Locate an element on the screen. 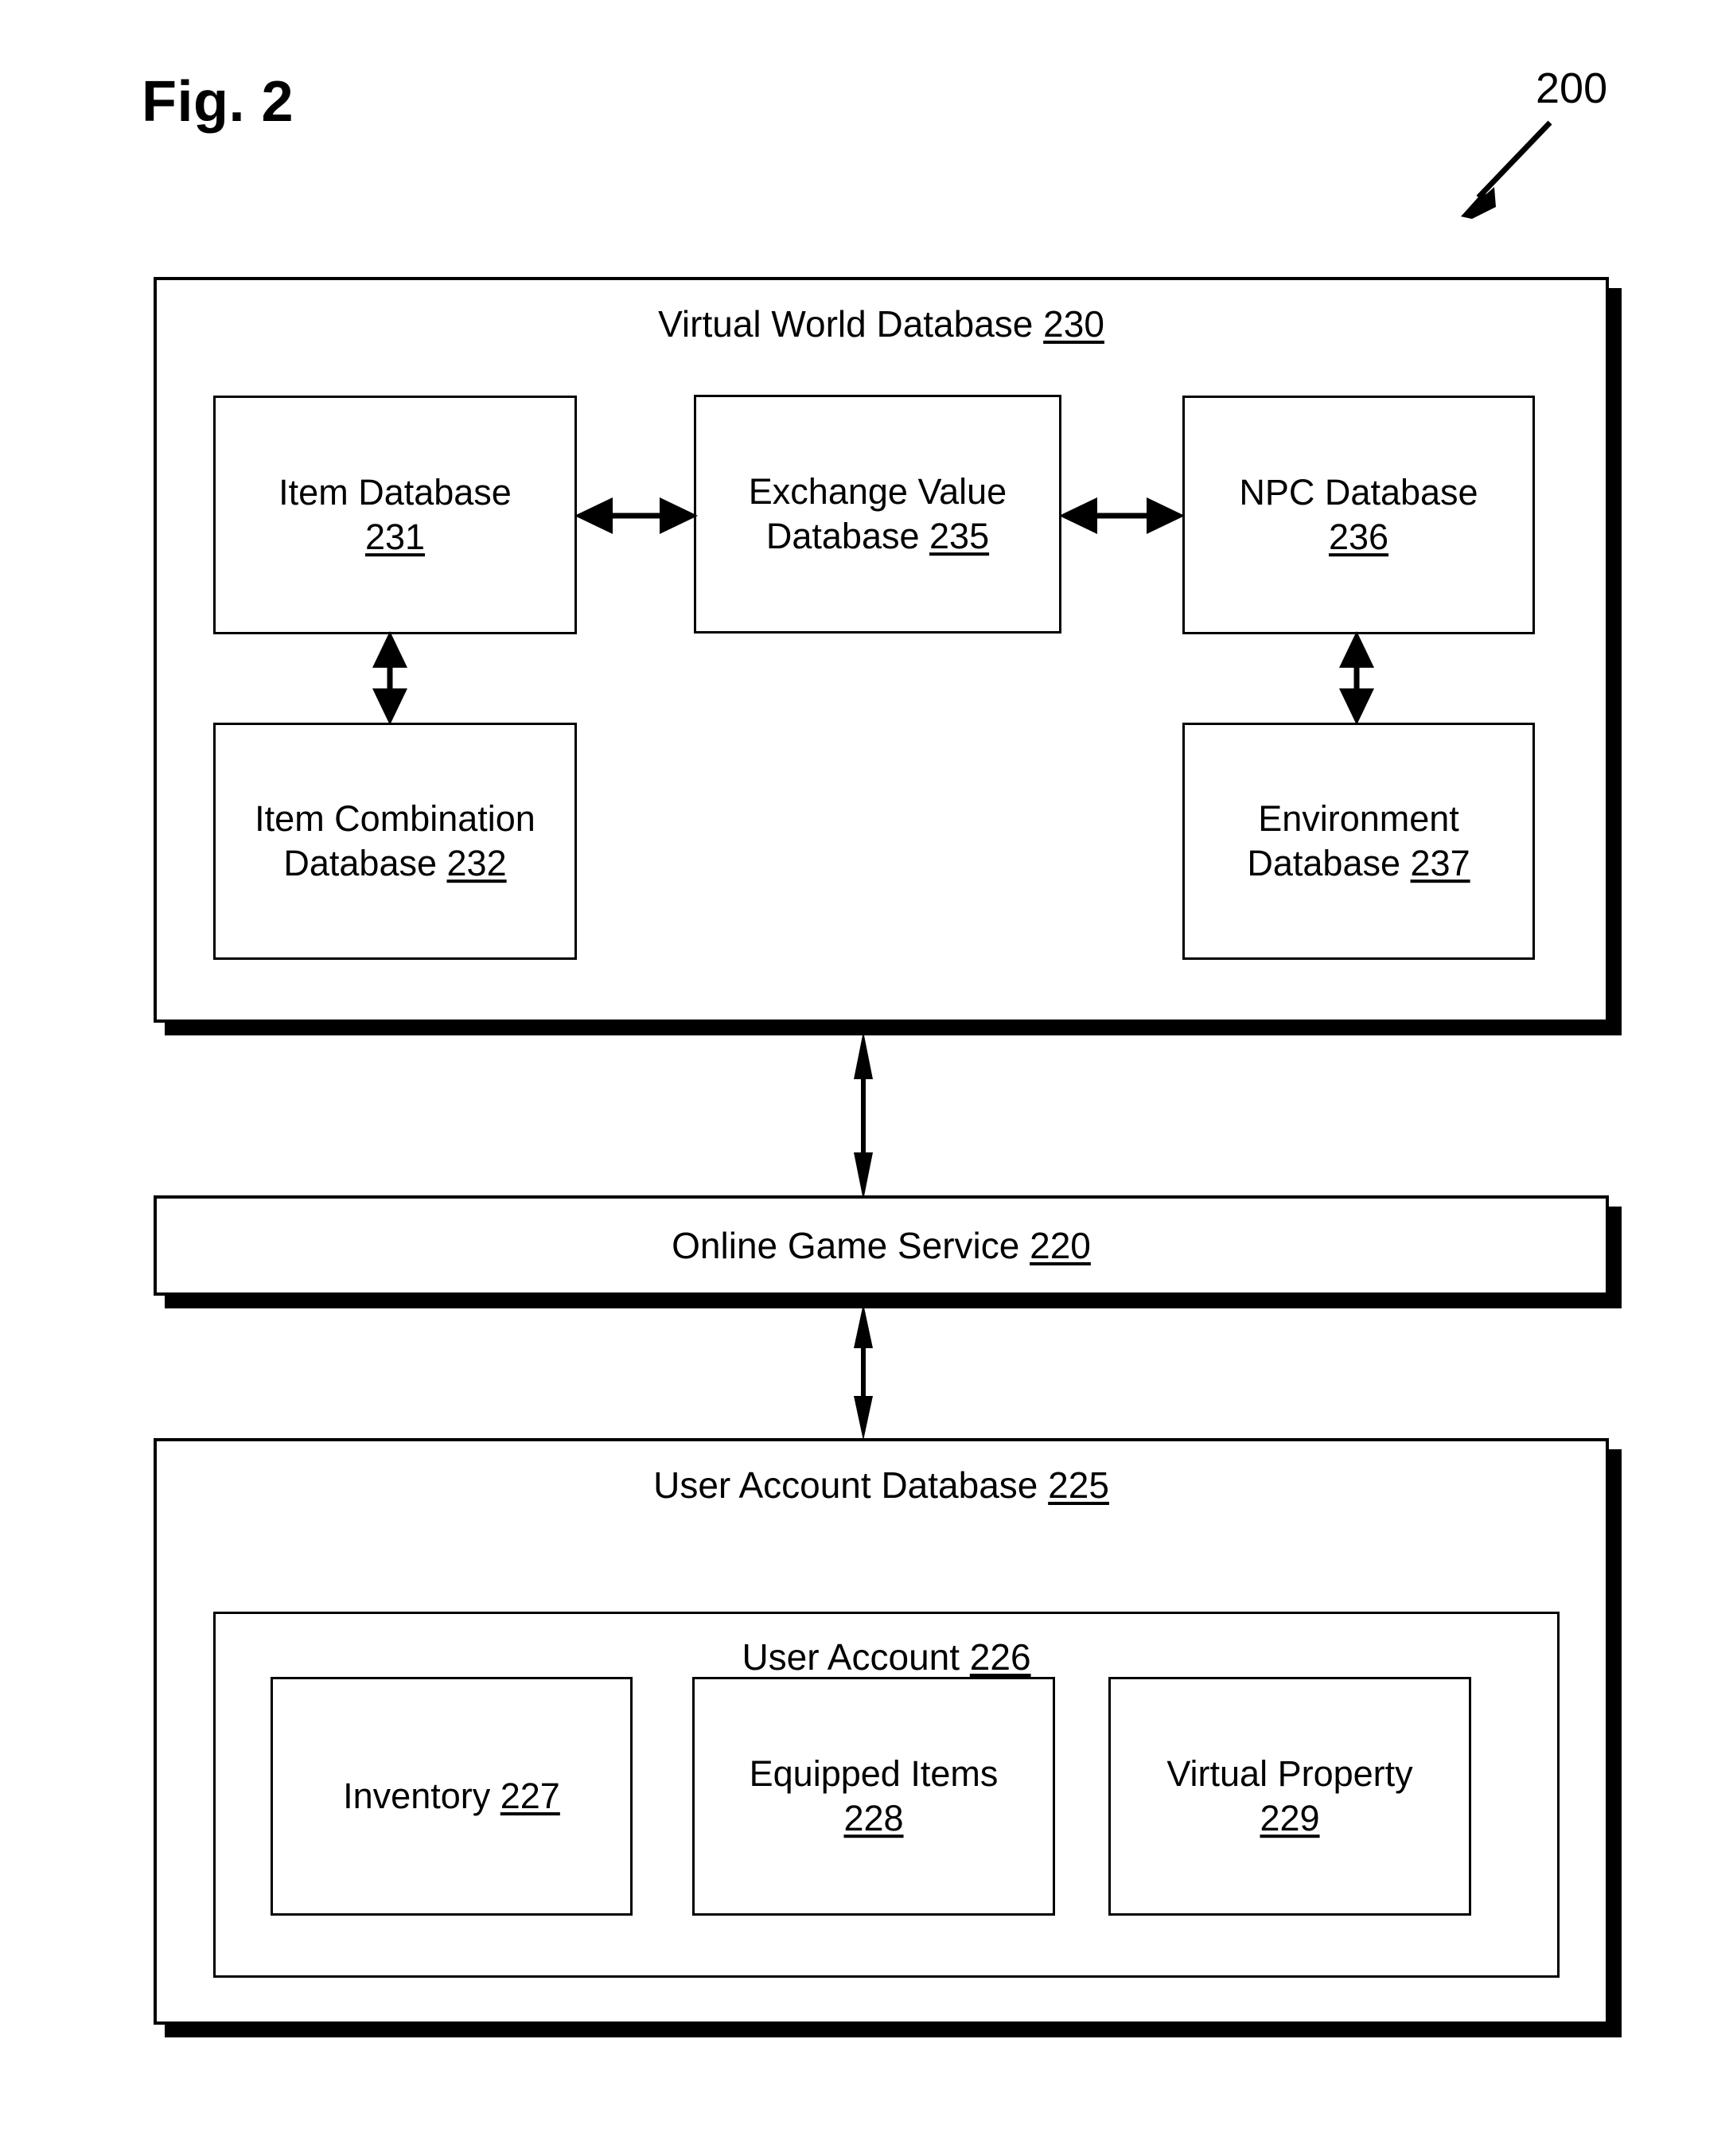 The height and width of the screenshot is (2156, 1733). item-combination-database-label: Item Combination Database 232 is located at coordinates (395, 842).